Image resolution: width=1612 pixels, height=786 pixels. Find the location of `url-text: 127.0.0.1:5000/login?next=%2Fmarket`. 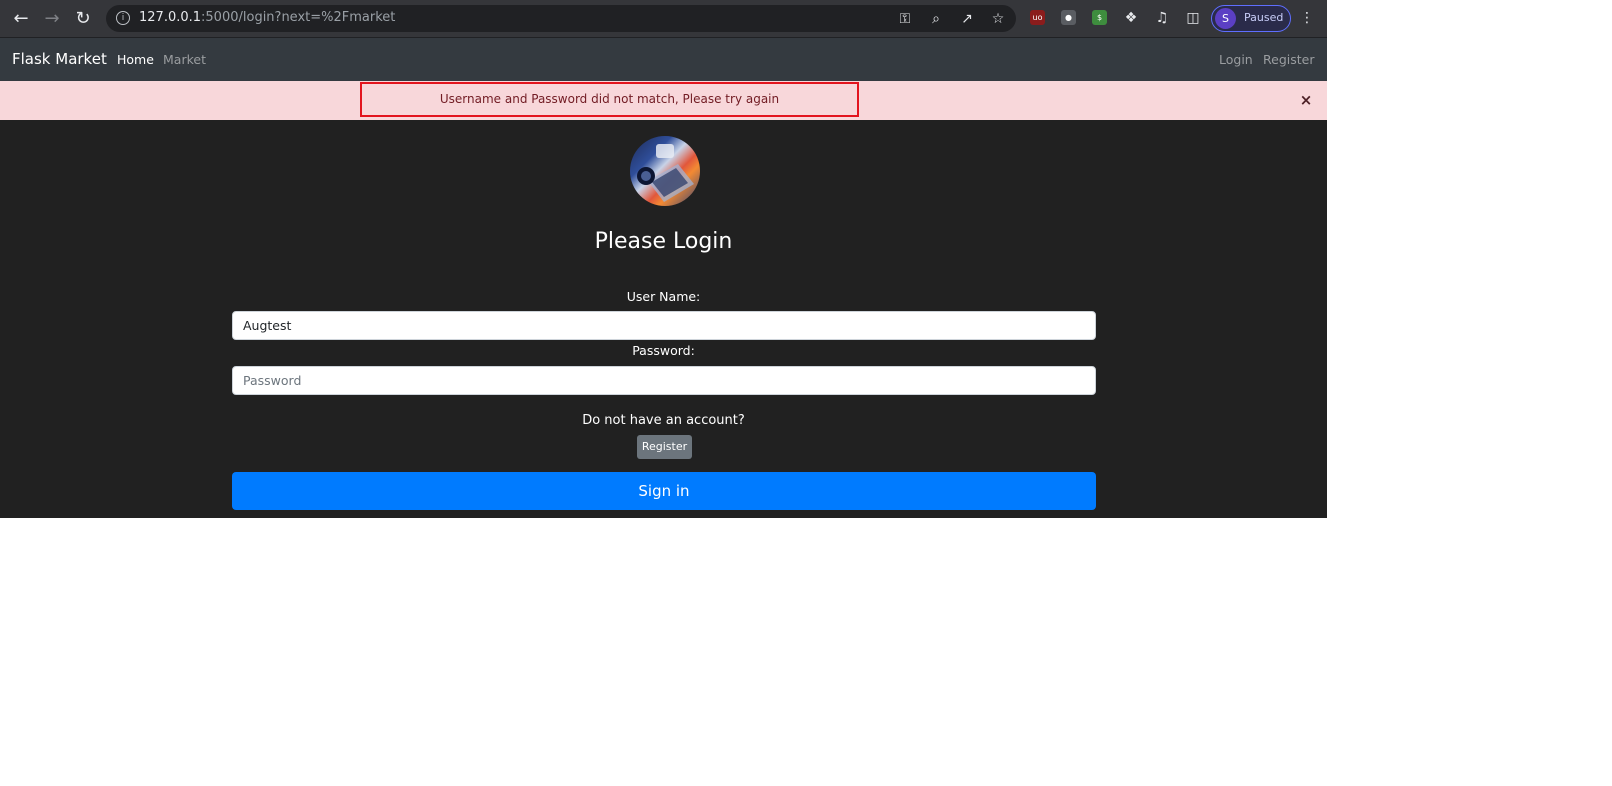

url-text: 127.0.0.1:5000/login?next=%2Fmarket is located at coordinates (267, 17).